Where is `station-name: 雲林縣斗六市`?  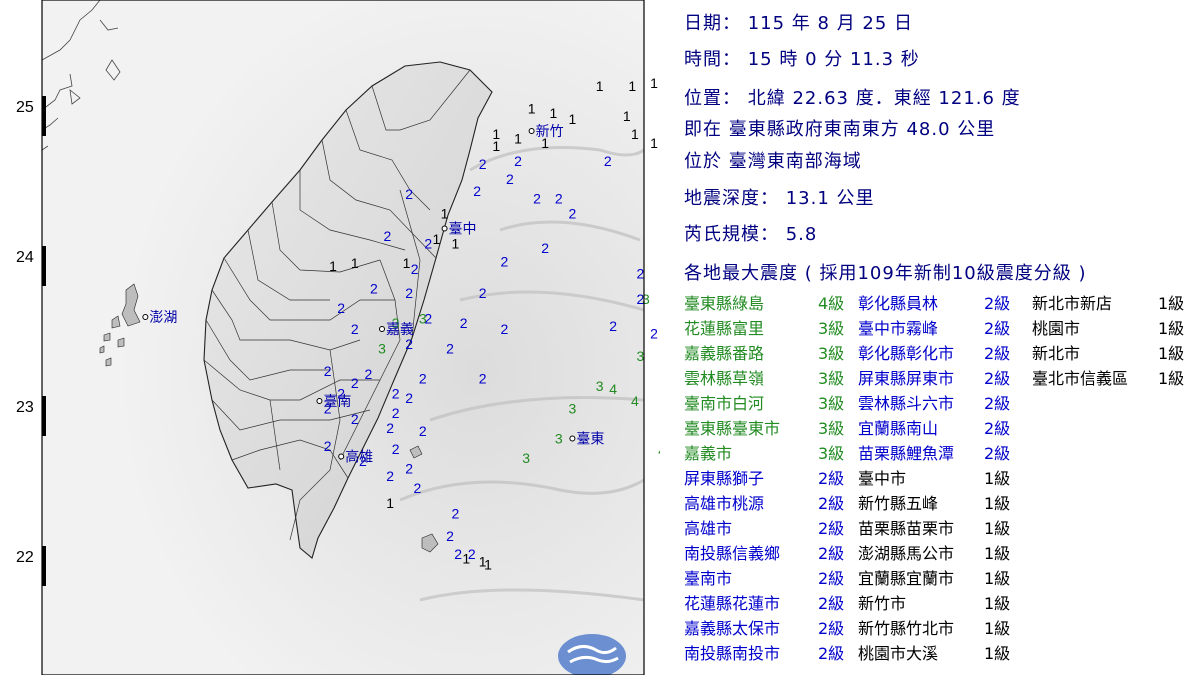
station-name: 雲林縣斗六市 is located at coordinates (906, 403).